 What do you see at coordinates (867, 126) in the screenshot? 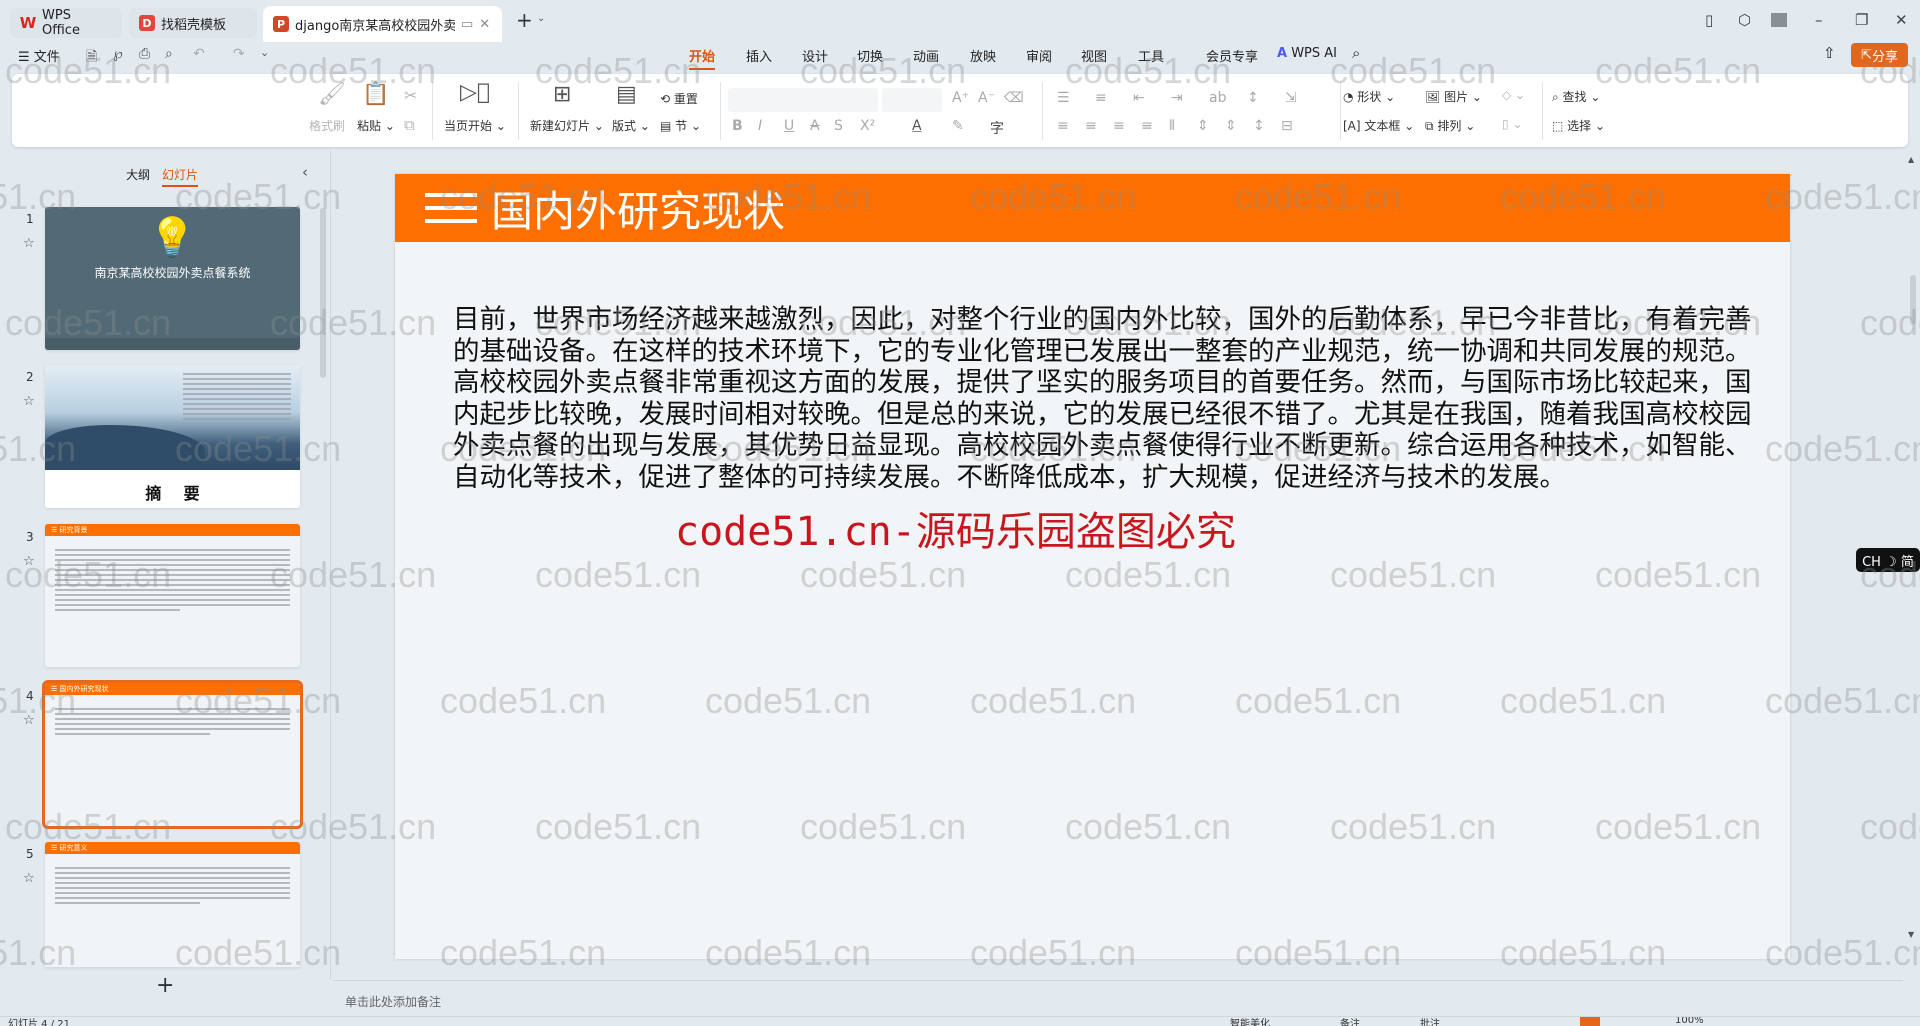
I see `superscript-icon: X²` at bounding box center [867, 126].